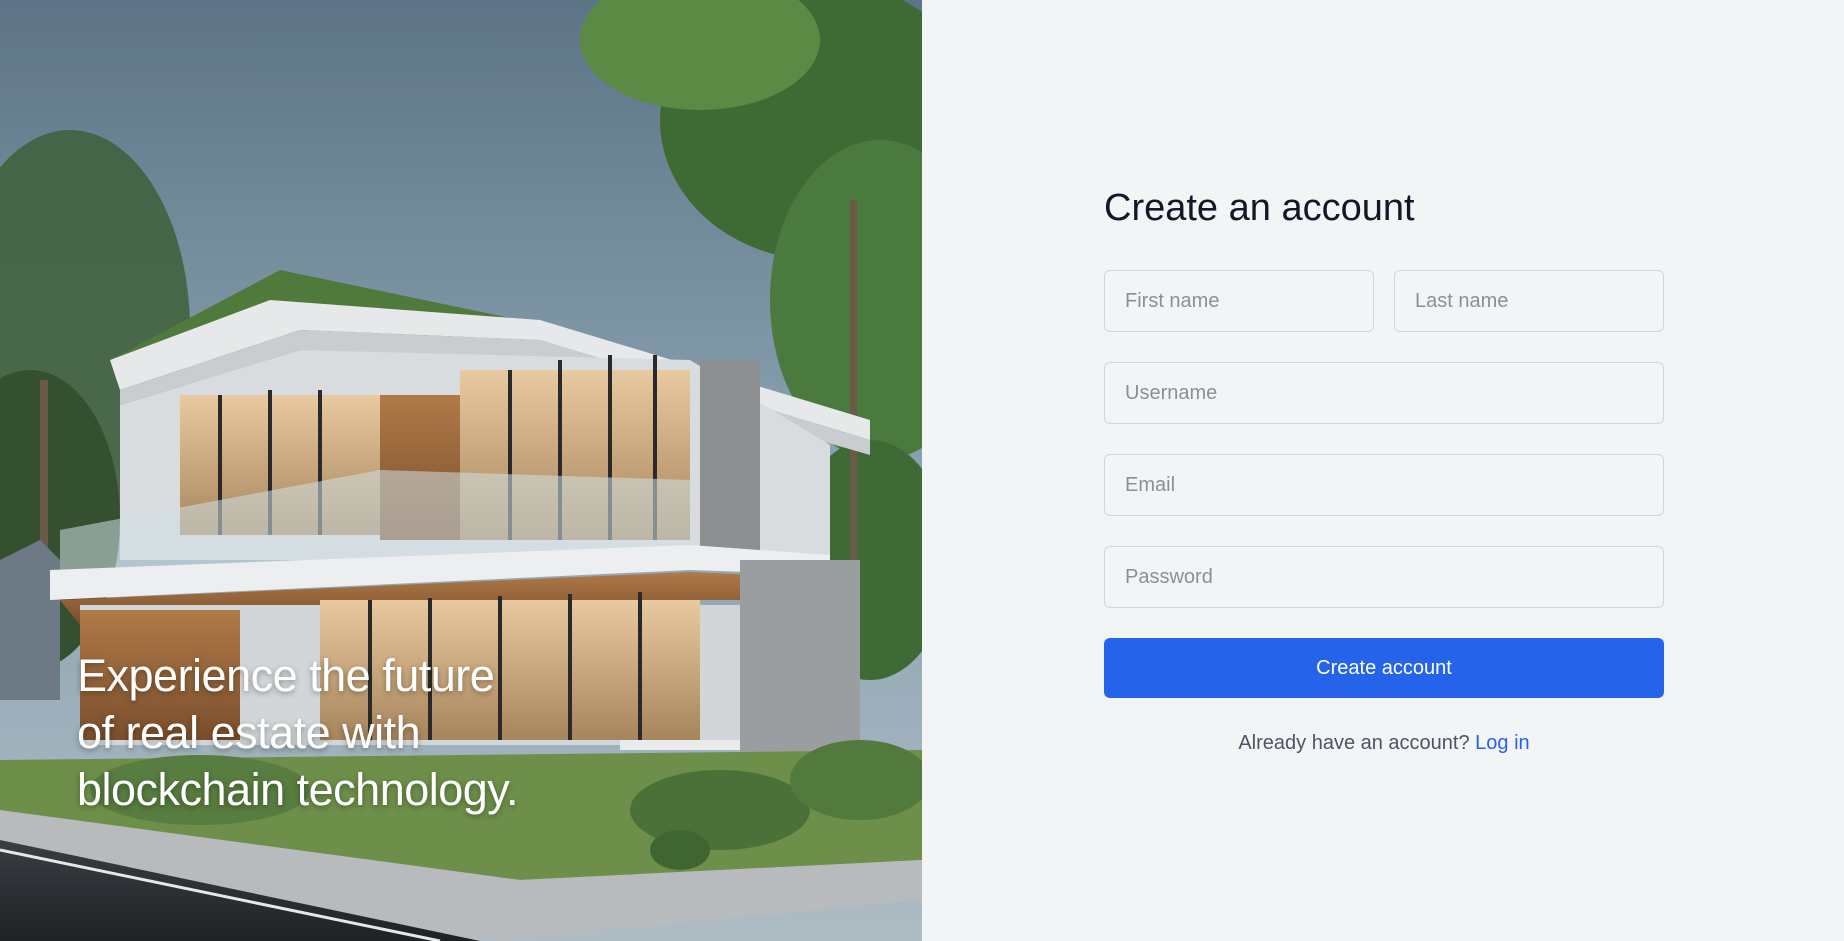  I want to click on first-name-input, so click(1239, 301).